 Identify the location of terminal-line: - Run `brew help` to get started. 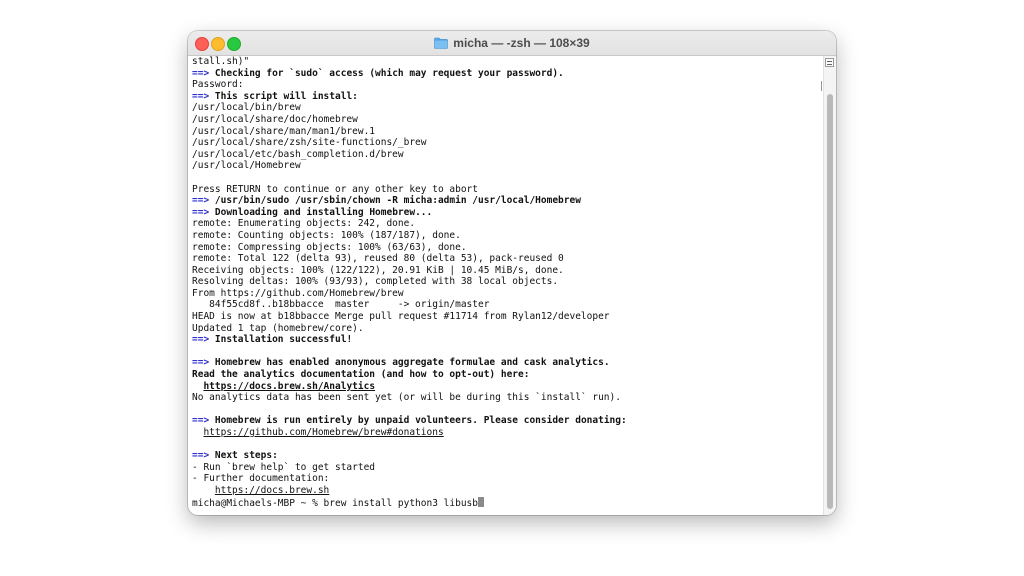
(508, 468).